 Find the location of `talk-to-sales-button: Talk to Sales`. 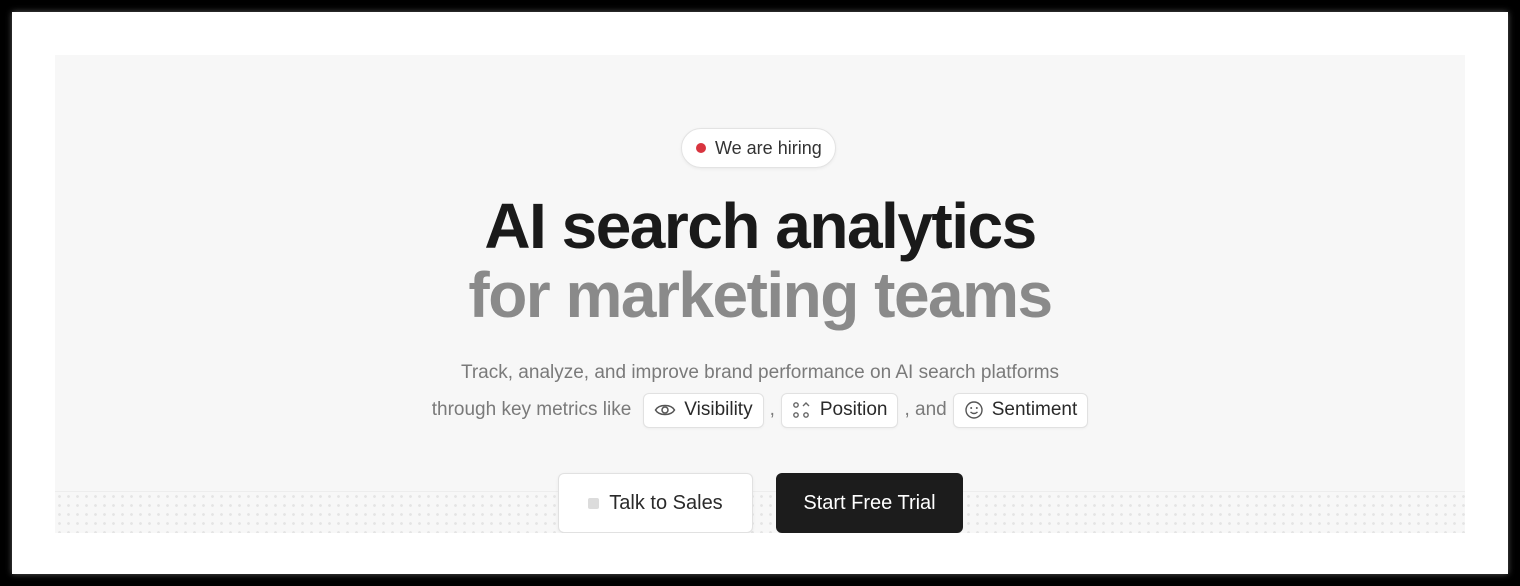

talk-to-sales-button: Talk to Sales is located at coordinates (655, 503).